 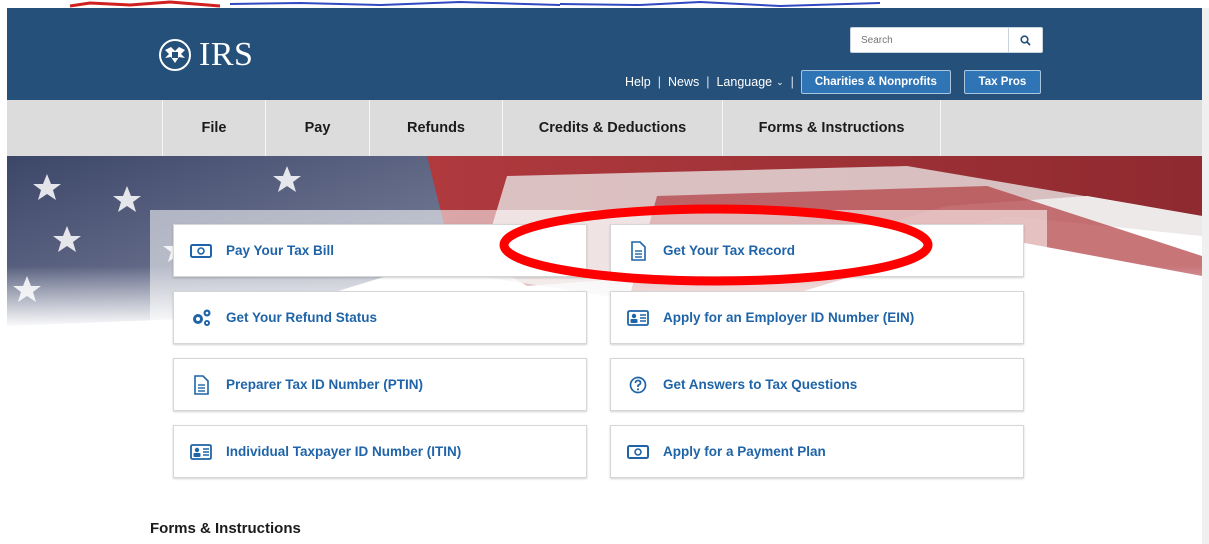 What do you see at coordinates (226, 54) in the screenshot?
I see `logo-text: IRS` at bounding box center [226, 54].